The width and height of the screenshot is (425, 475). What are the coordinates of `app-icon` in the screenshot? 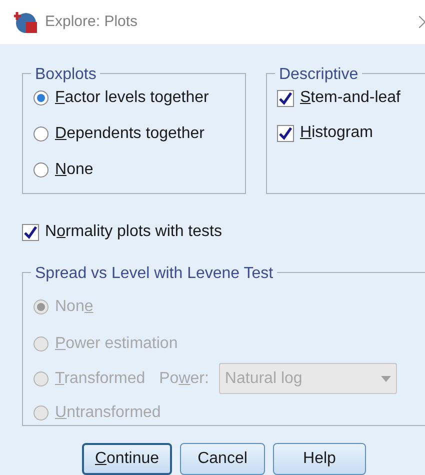 It's located at (26, 22).